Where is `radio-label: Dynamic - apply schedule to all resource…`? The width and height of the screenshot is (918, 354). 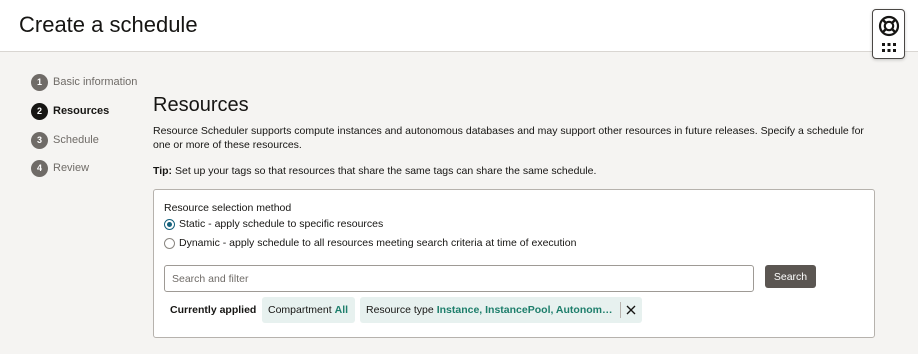 radio-label: Dynamic - apply schedule to all resource… is located at coordinates (378, 243).